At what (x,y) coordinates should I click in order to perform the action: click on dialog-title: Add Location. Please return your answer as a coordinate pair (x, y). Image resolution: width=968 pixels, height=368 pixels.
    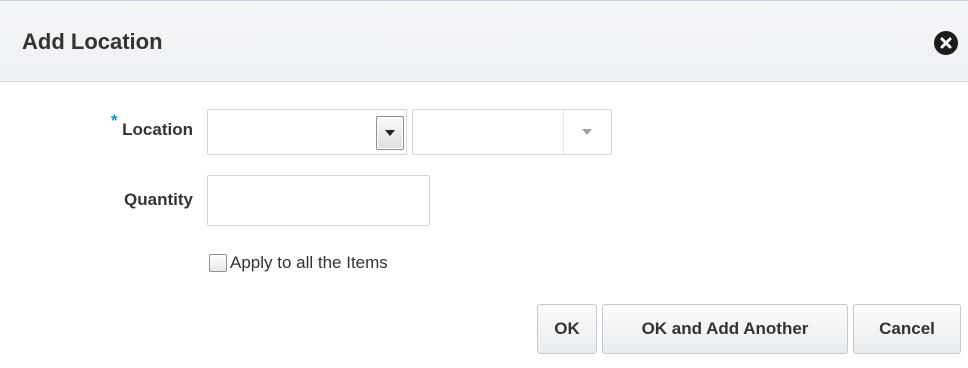
    Looking at the image, I should click on (92, 41).